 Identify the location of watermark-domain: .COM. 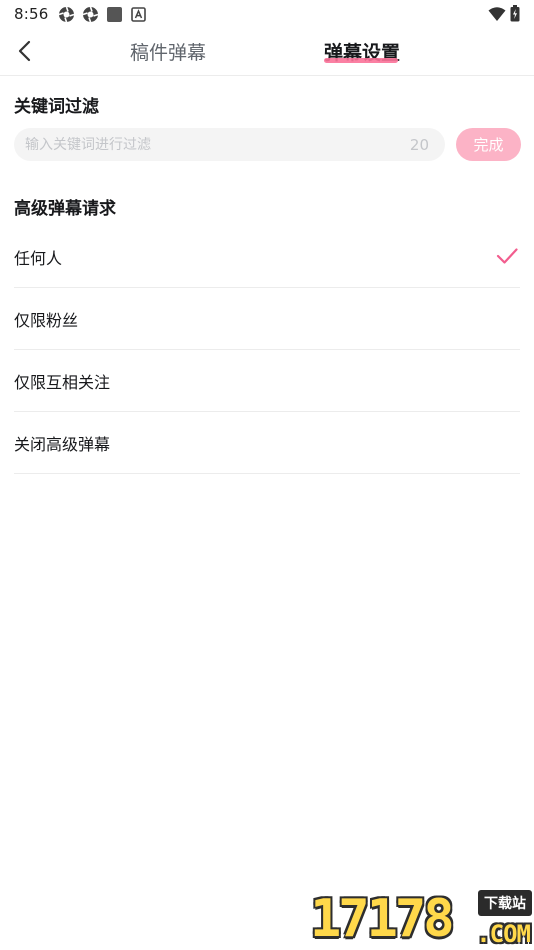
(503, 934).